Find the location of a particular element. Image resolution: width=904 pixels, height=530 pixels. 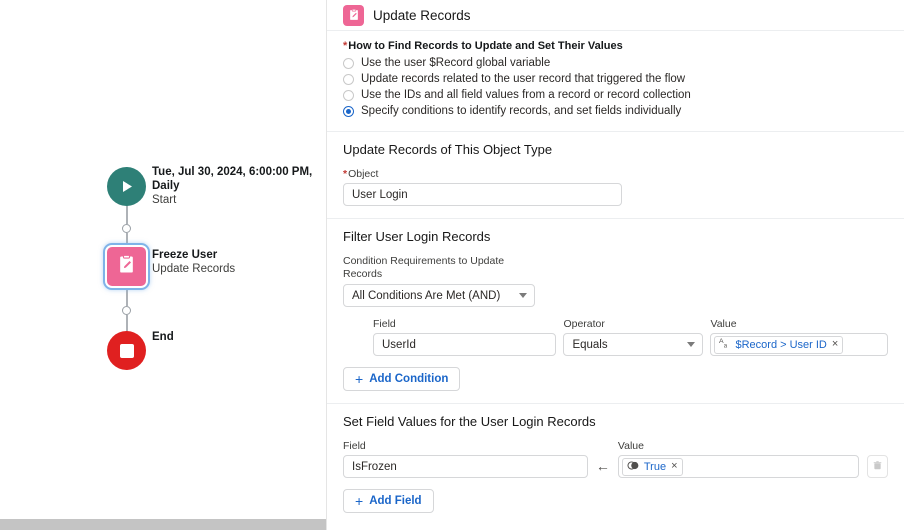

set-field-column: Field IsFrozen is located at coordinates (465, 459).